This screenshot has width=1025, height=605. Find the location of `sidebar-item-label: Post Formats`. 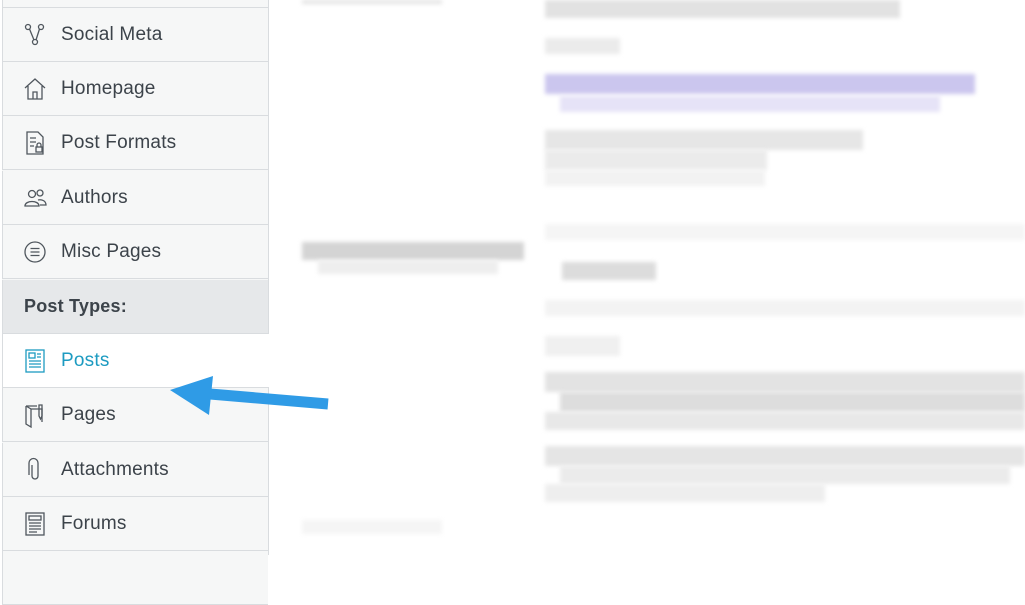

sidebar-item-label: Post Formats is located at coordinates (119, 142).